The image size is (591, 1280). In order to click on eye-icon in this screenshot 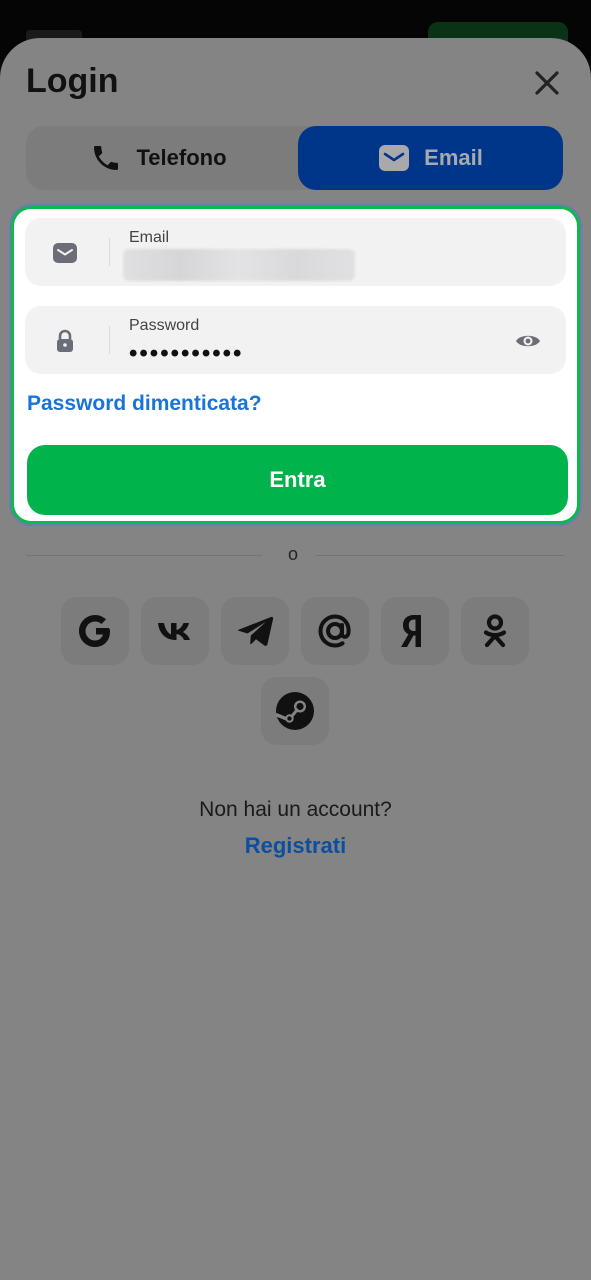, I will do `click(528, 341)`.